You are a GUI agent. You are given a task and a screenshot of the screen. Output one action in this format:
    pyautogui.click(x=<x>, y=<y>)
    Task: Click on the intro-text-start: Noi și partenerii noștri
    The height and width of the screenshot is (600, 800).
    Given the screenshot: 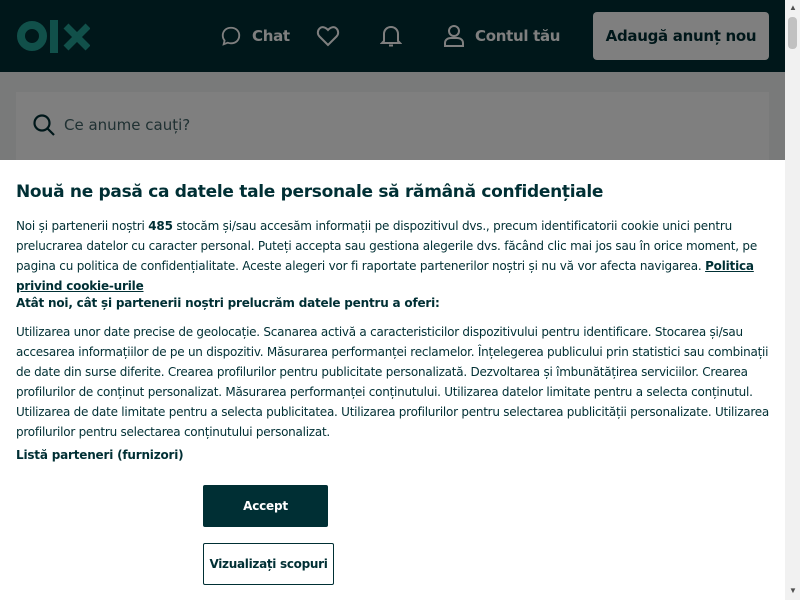 What is the action you would take?
    pyautogui.click(x=82, y=226)
    